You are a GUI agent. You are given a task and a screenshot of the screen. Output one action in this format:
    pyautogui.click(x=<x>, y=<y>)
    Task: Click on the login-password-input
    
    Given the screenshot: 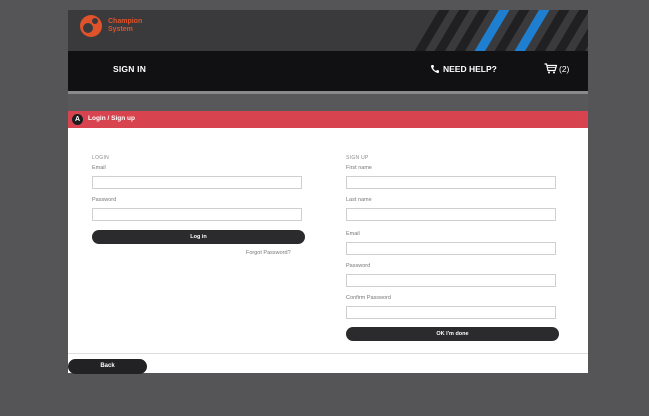 What is the action you would take?
    pyautogui.click(x=197, y=214)
    